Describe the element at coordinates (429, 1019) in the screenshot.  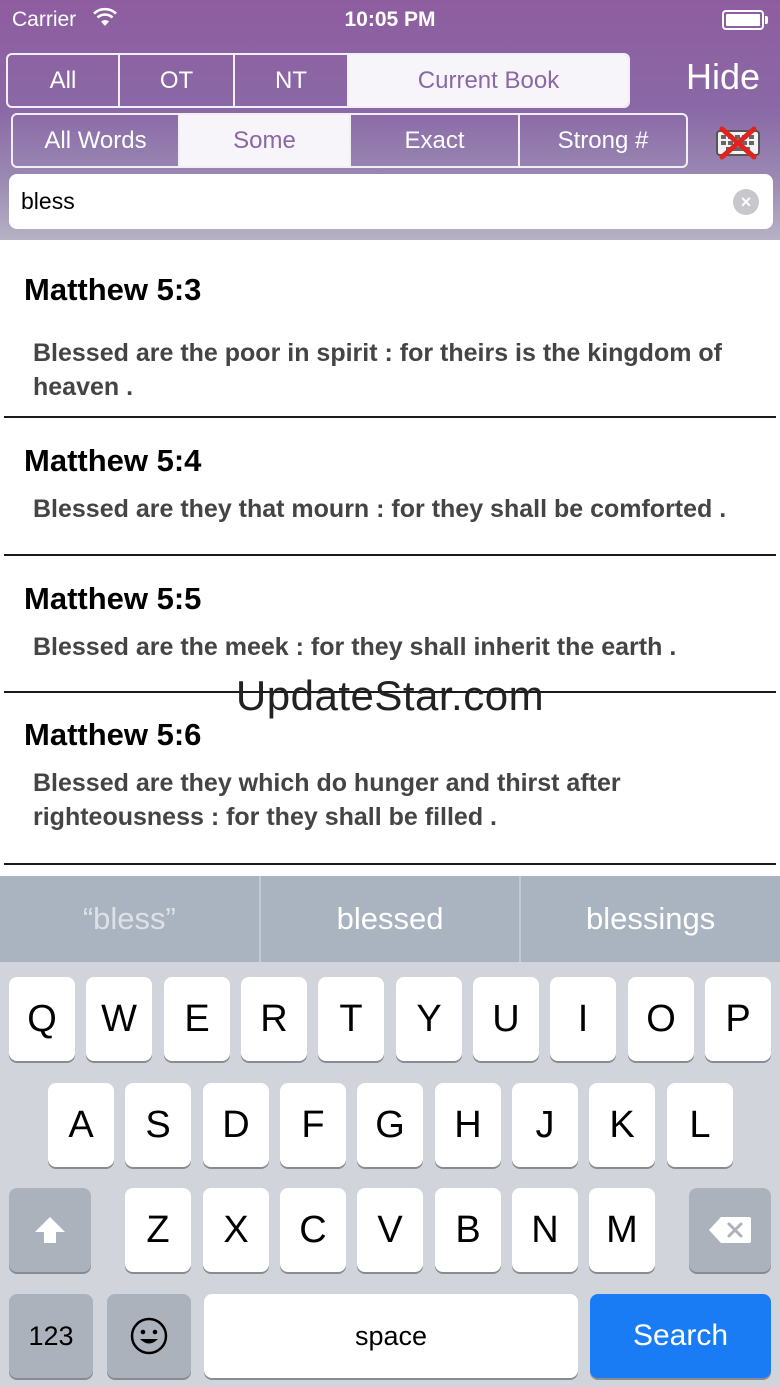
I see `key-y: Y` at that location.